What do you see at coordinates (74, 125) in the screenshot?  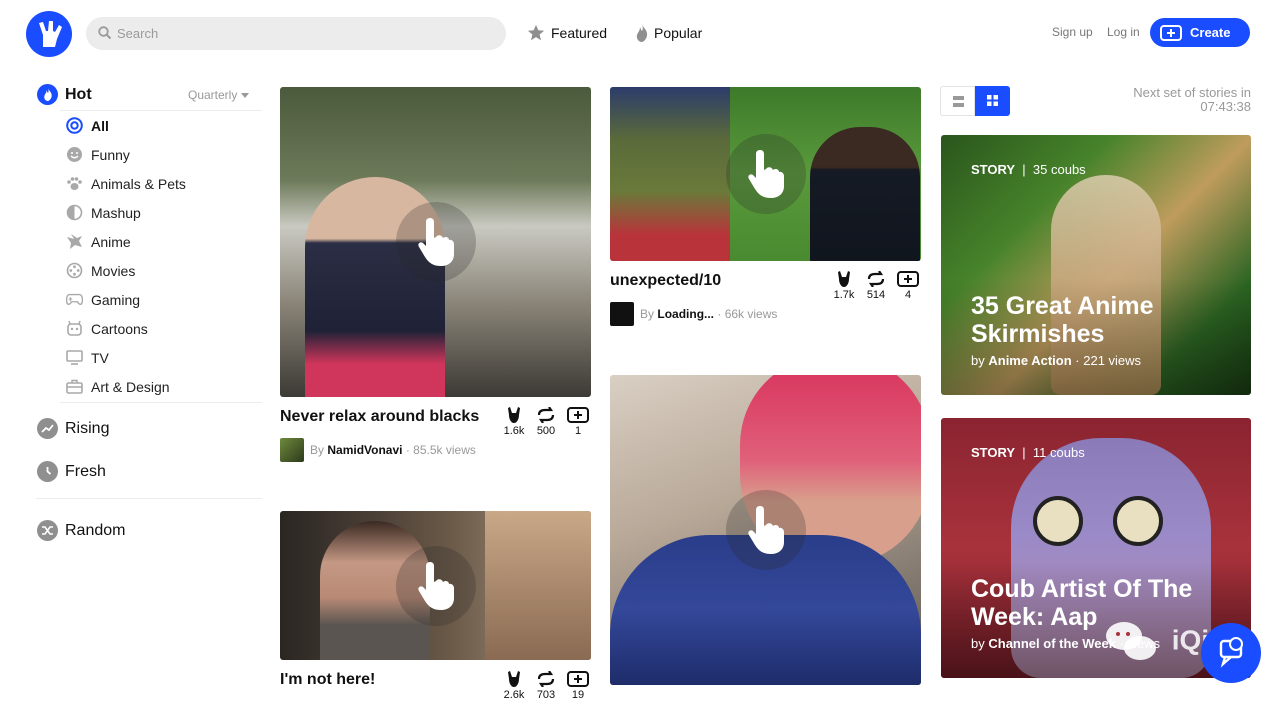 I see `target-icon` at bounding box center [74, 125].